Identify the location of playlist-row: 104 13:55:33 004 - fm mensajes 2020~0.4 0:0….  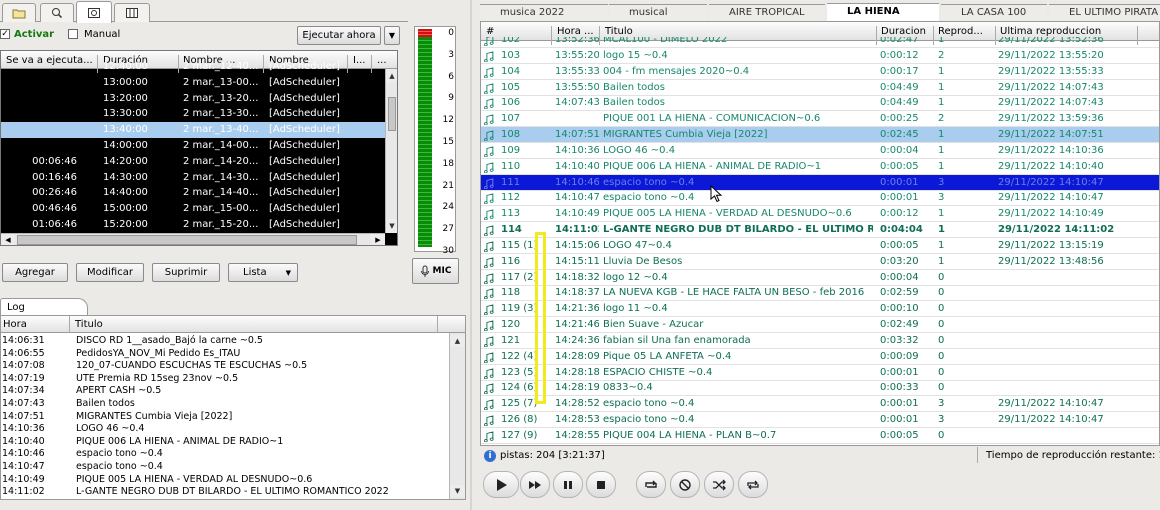
(820, 72).